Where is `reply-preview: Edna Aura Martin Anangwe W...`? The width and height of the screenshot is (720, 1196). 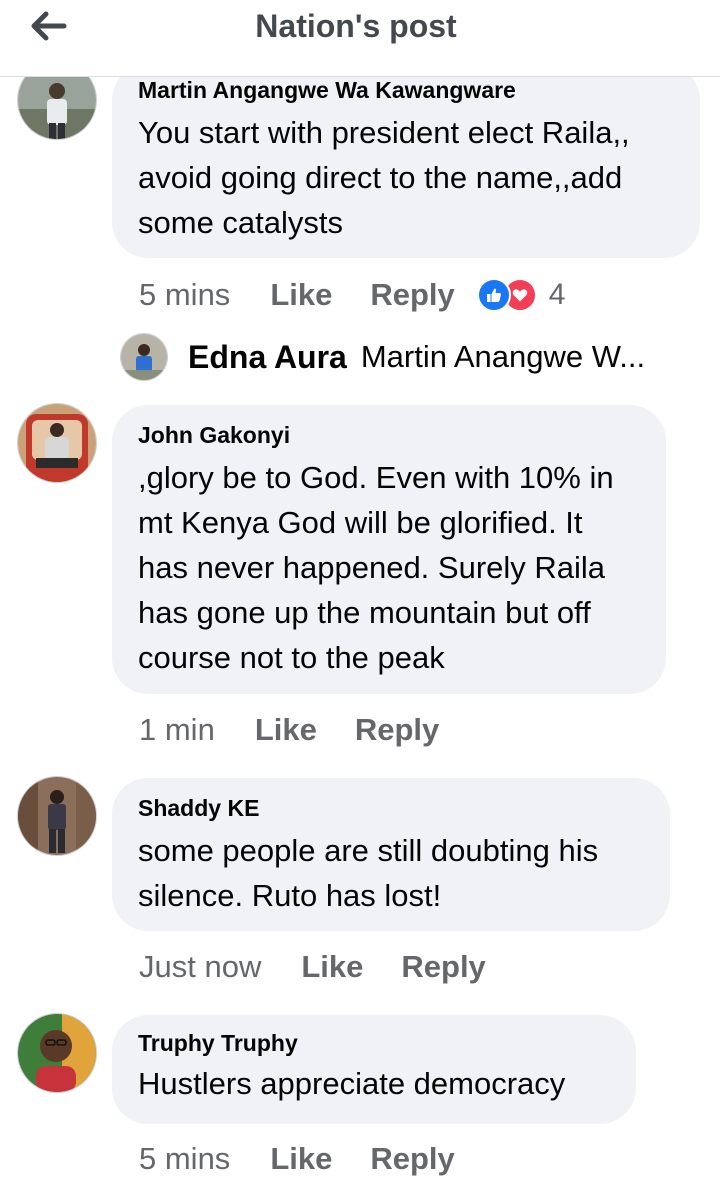 reply-preview: Edna Aura Martin Anangwe W... is located at coordinates (382, 357).